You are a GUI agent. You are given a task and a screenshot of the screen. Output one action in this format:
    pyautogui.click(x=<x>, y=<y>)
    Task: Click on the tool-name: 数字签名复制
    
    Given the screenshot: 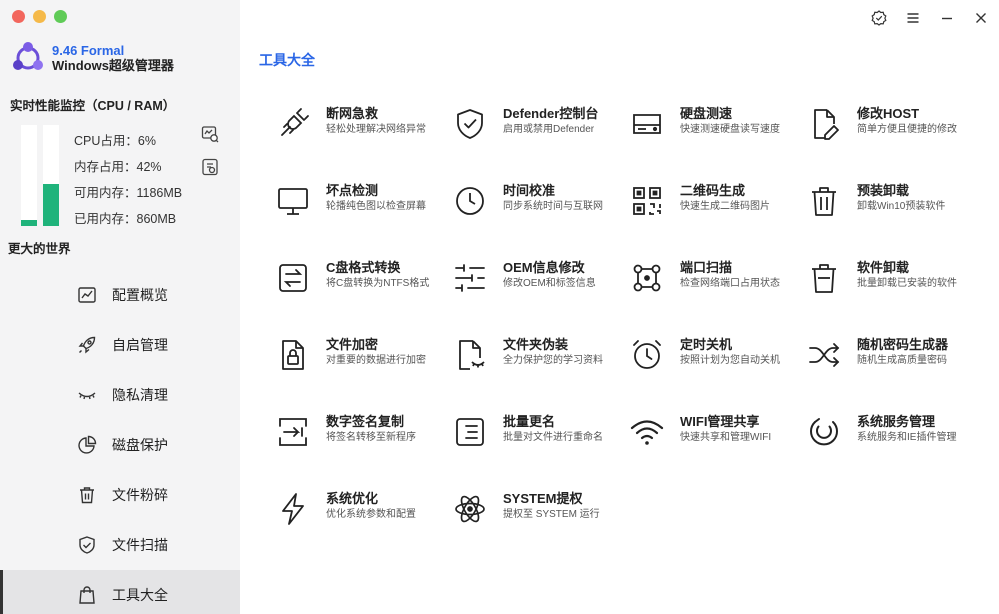 What is the action you would take?
    pyautogui.click(x=365, y=421)
    